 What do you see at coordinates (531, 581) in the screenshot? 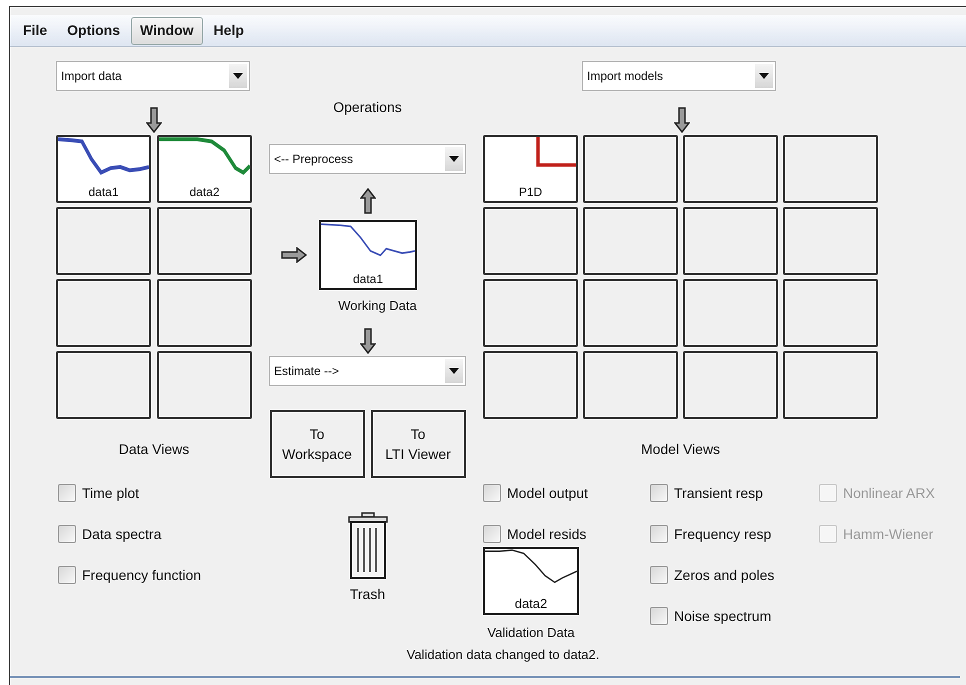
I see `validation-data-board: data2` at bounding box center [531, 581].